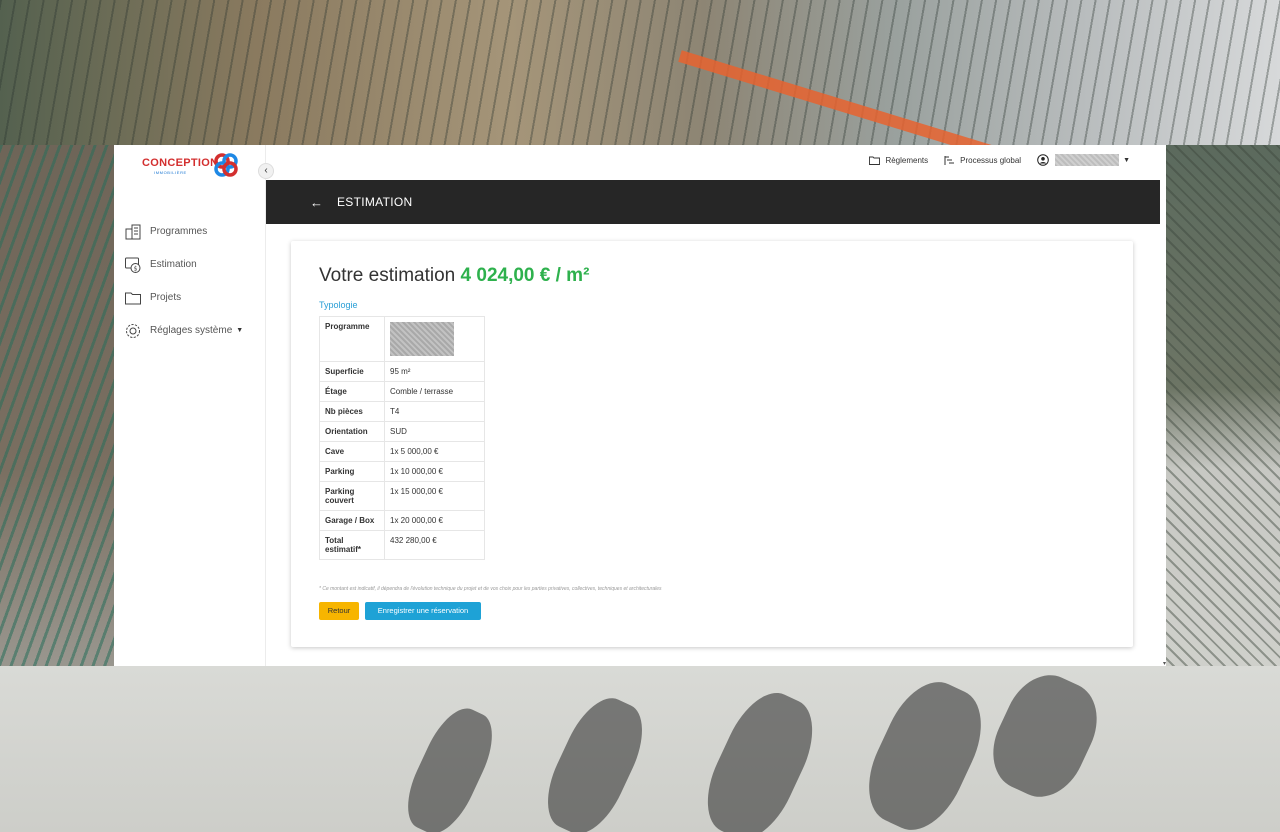  What do you see at coordinates (352, 411) in the screenshot?
I see `row-key: Nb pièces` at bounding box center [352, 411].